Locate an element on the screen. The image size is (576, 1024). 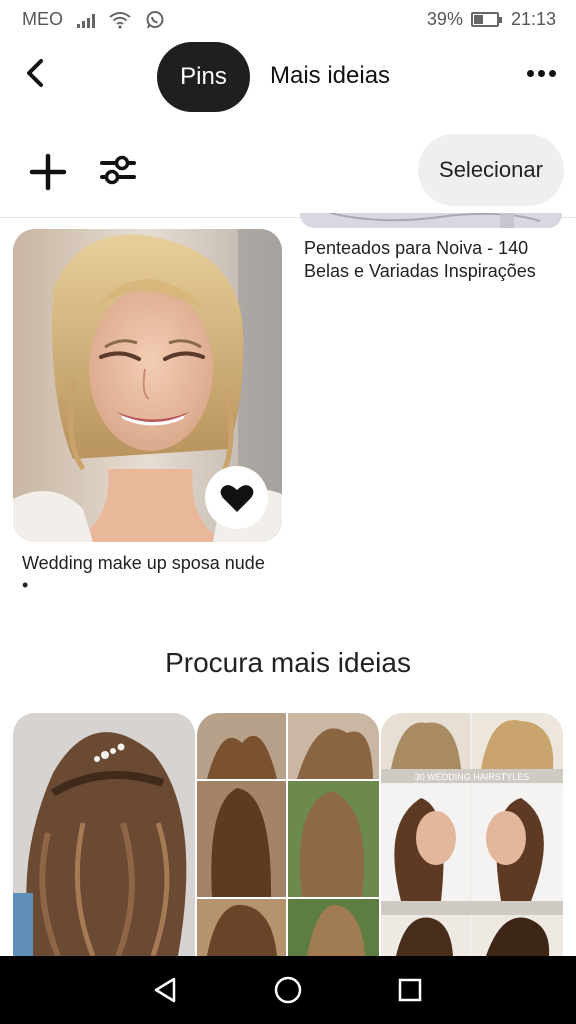
nav-back-button is located at coordinates (165, 990).